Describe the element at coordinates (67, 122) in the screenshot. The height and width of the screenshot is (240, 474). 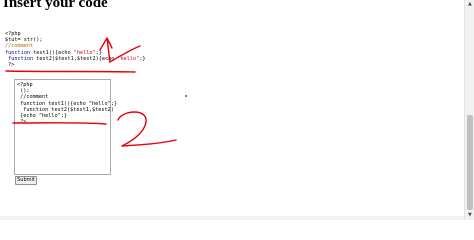
I see `editor-line: ?>` at that location.